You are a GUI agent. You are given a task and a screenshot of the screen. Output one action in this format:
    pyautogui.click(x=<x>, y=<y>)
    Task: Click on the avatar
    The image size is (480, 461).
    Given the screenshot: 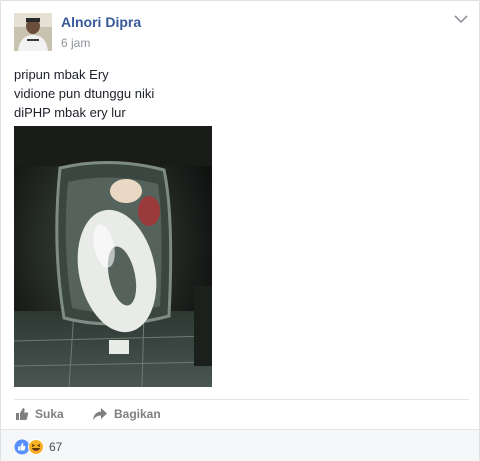 What is the action you would take?
    pyautogui.click(x=33, y=32)
    